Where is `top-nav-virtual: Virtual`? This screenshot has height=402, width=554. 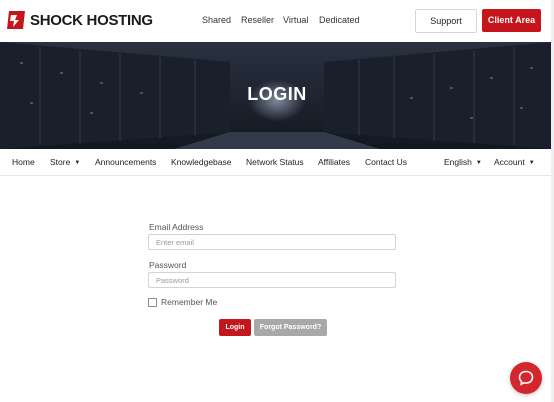
top-nav-virtual: Virtual is located at coordinates (295, 20).